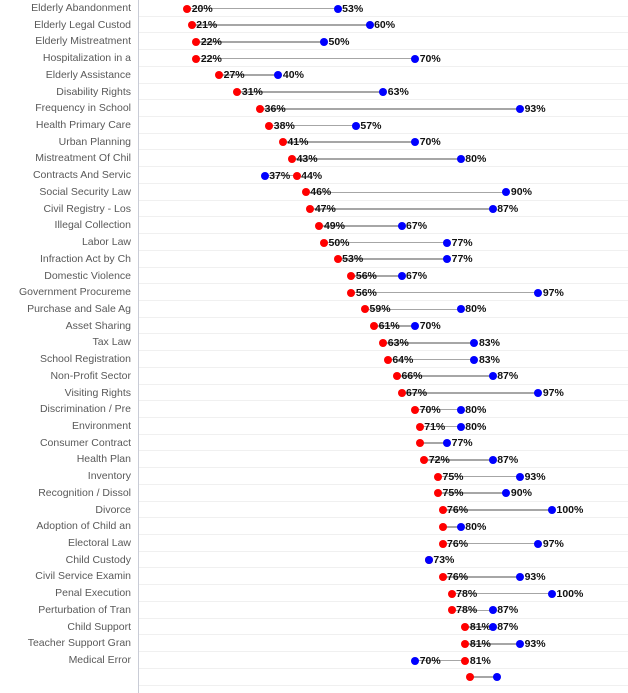 The image size is (628, 693). I want to click on dumbbell-row: 71% 80%, so click(383, 426).